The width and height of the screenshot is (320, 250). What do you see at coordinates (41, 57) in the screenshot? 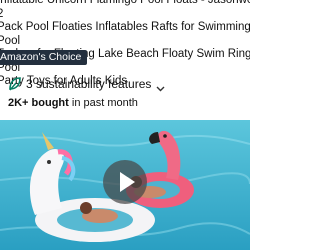
I see `badge-label: Amazon's Choice` at bounding box center [41, 57].